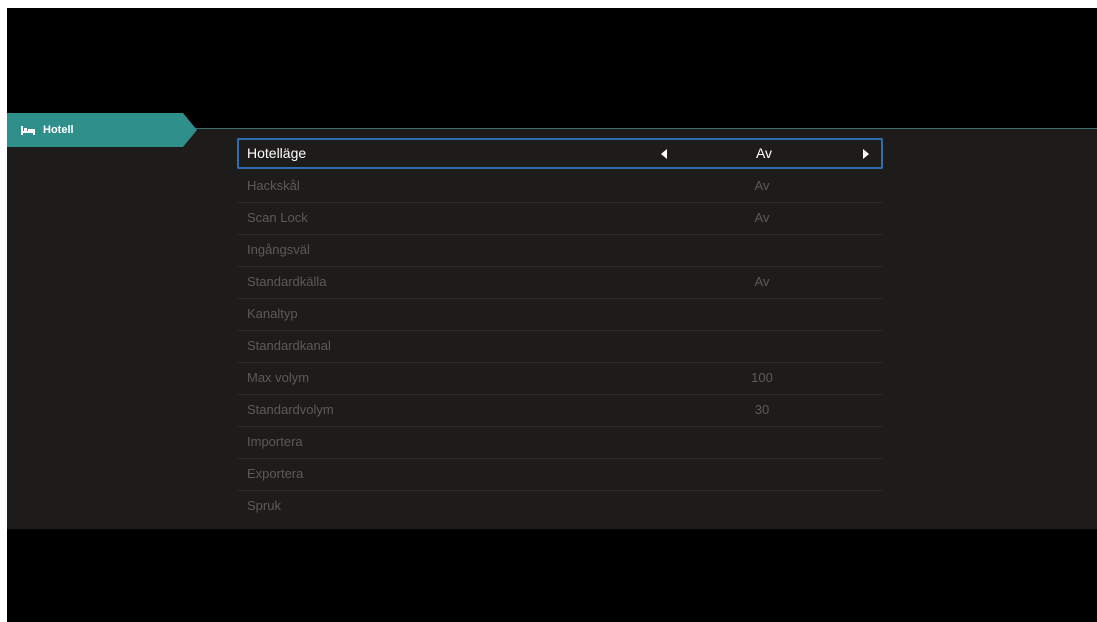 The width and height of the screenshot is (1097, 622). Describe the element at coordinates (58, 130) in the screenshot. I see `sidebar-tab-label: Hotell` at that location.